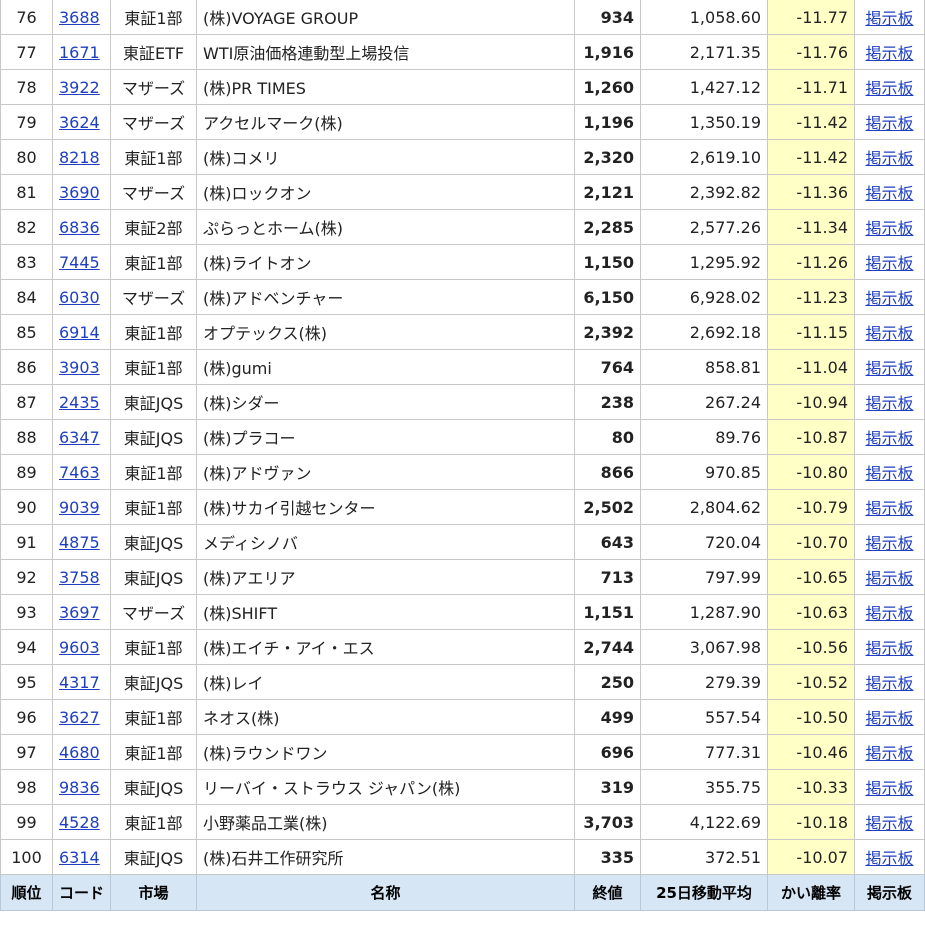  What do you see at coordinates (462, 192) in the screenshot?
I see `table-row: 81 3690 マザーズ (株)ロックオン 2,121 2,392.82 -11.36 掲示板` at bounding box center [462, 192].